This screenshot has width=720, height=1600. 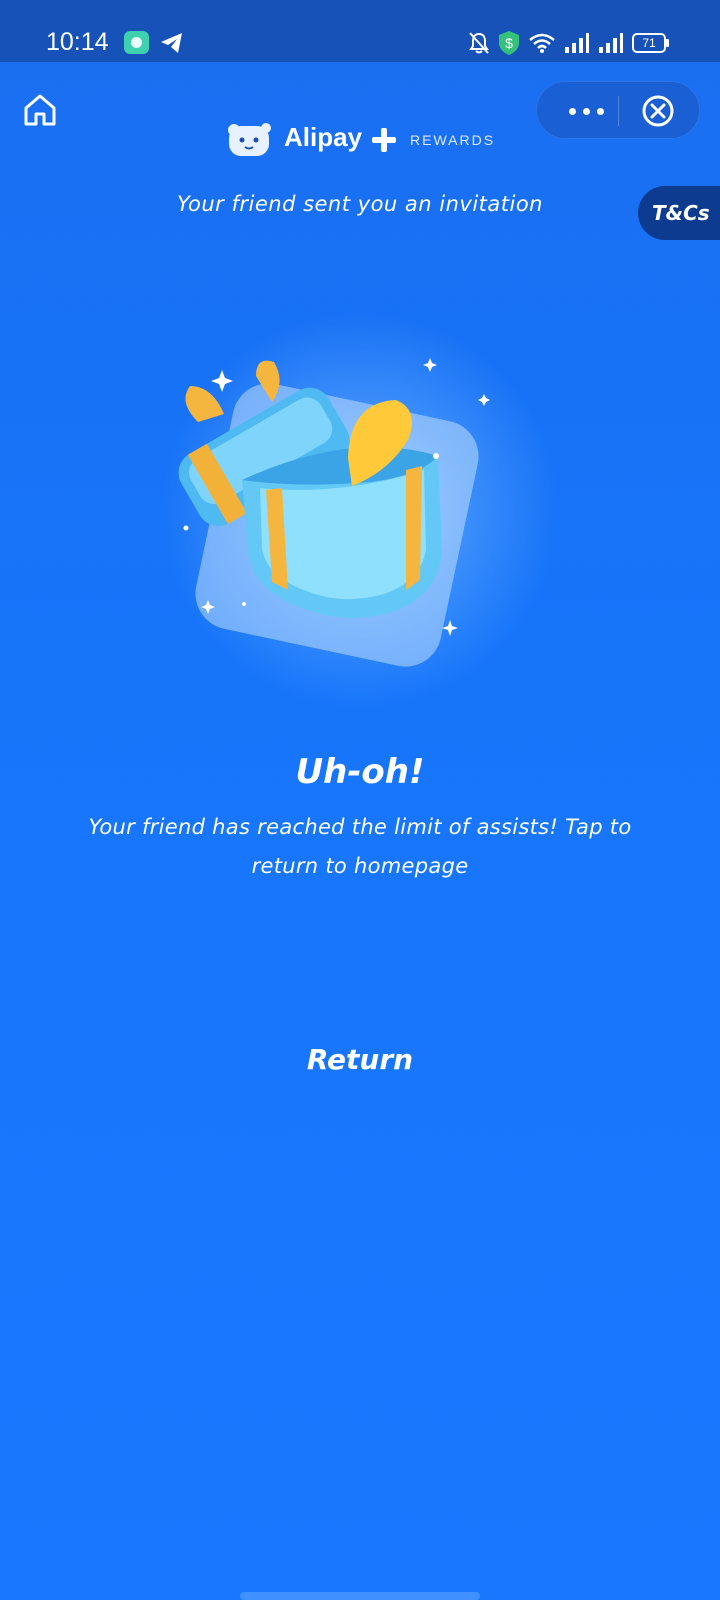 What do you see at coordinates (650, 43) in the screenshot?
I see `battery-icon: 71` at bounding box center [650, 43].